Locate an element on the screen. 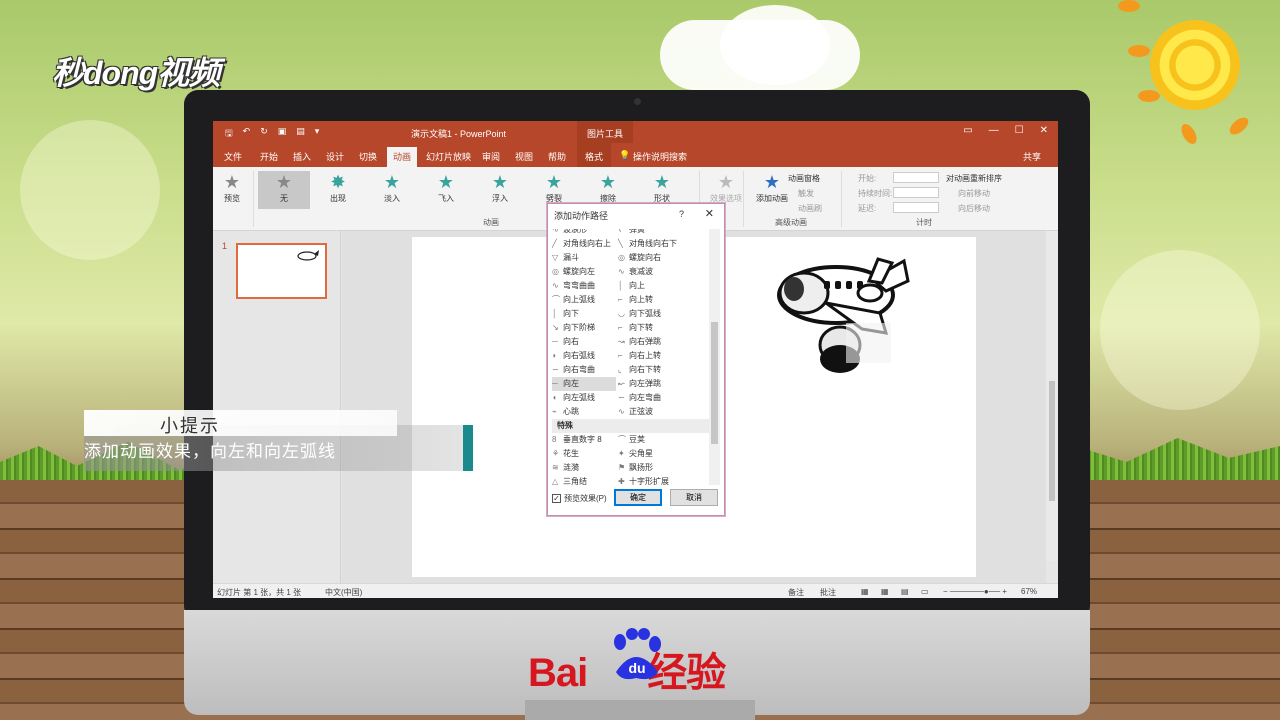 Image resolution: width=1280 pixels, height=720 pixels. path-option: △ 三角结 is located at coordinates (569, 480).